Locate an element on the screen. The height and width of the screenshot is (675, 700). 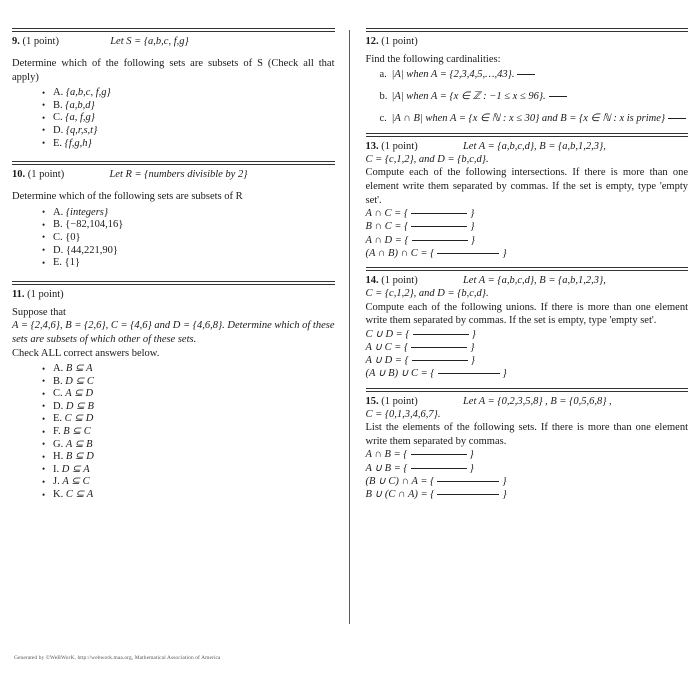
problem-13-head-math: Let A = {a,b,c,d}, B = {a,b,1,2,3}, is located at coordinates (534, 146).